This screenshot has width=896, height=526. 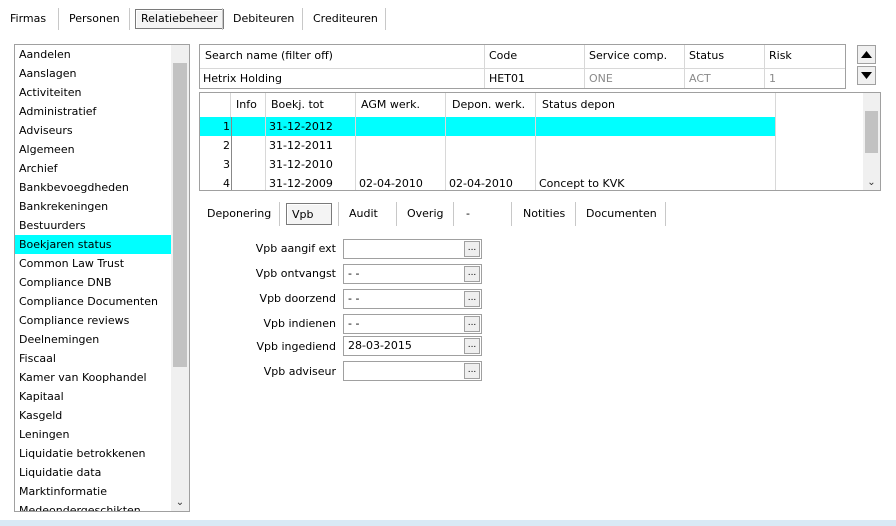 I want to click on tab-overig: Overig, so click(x=425, y=214).